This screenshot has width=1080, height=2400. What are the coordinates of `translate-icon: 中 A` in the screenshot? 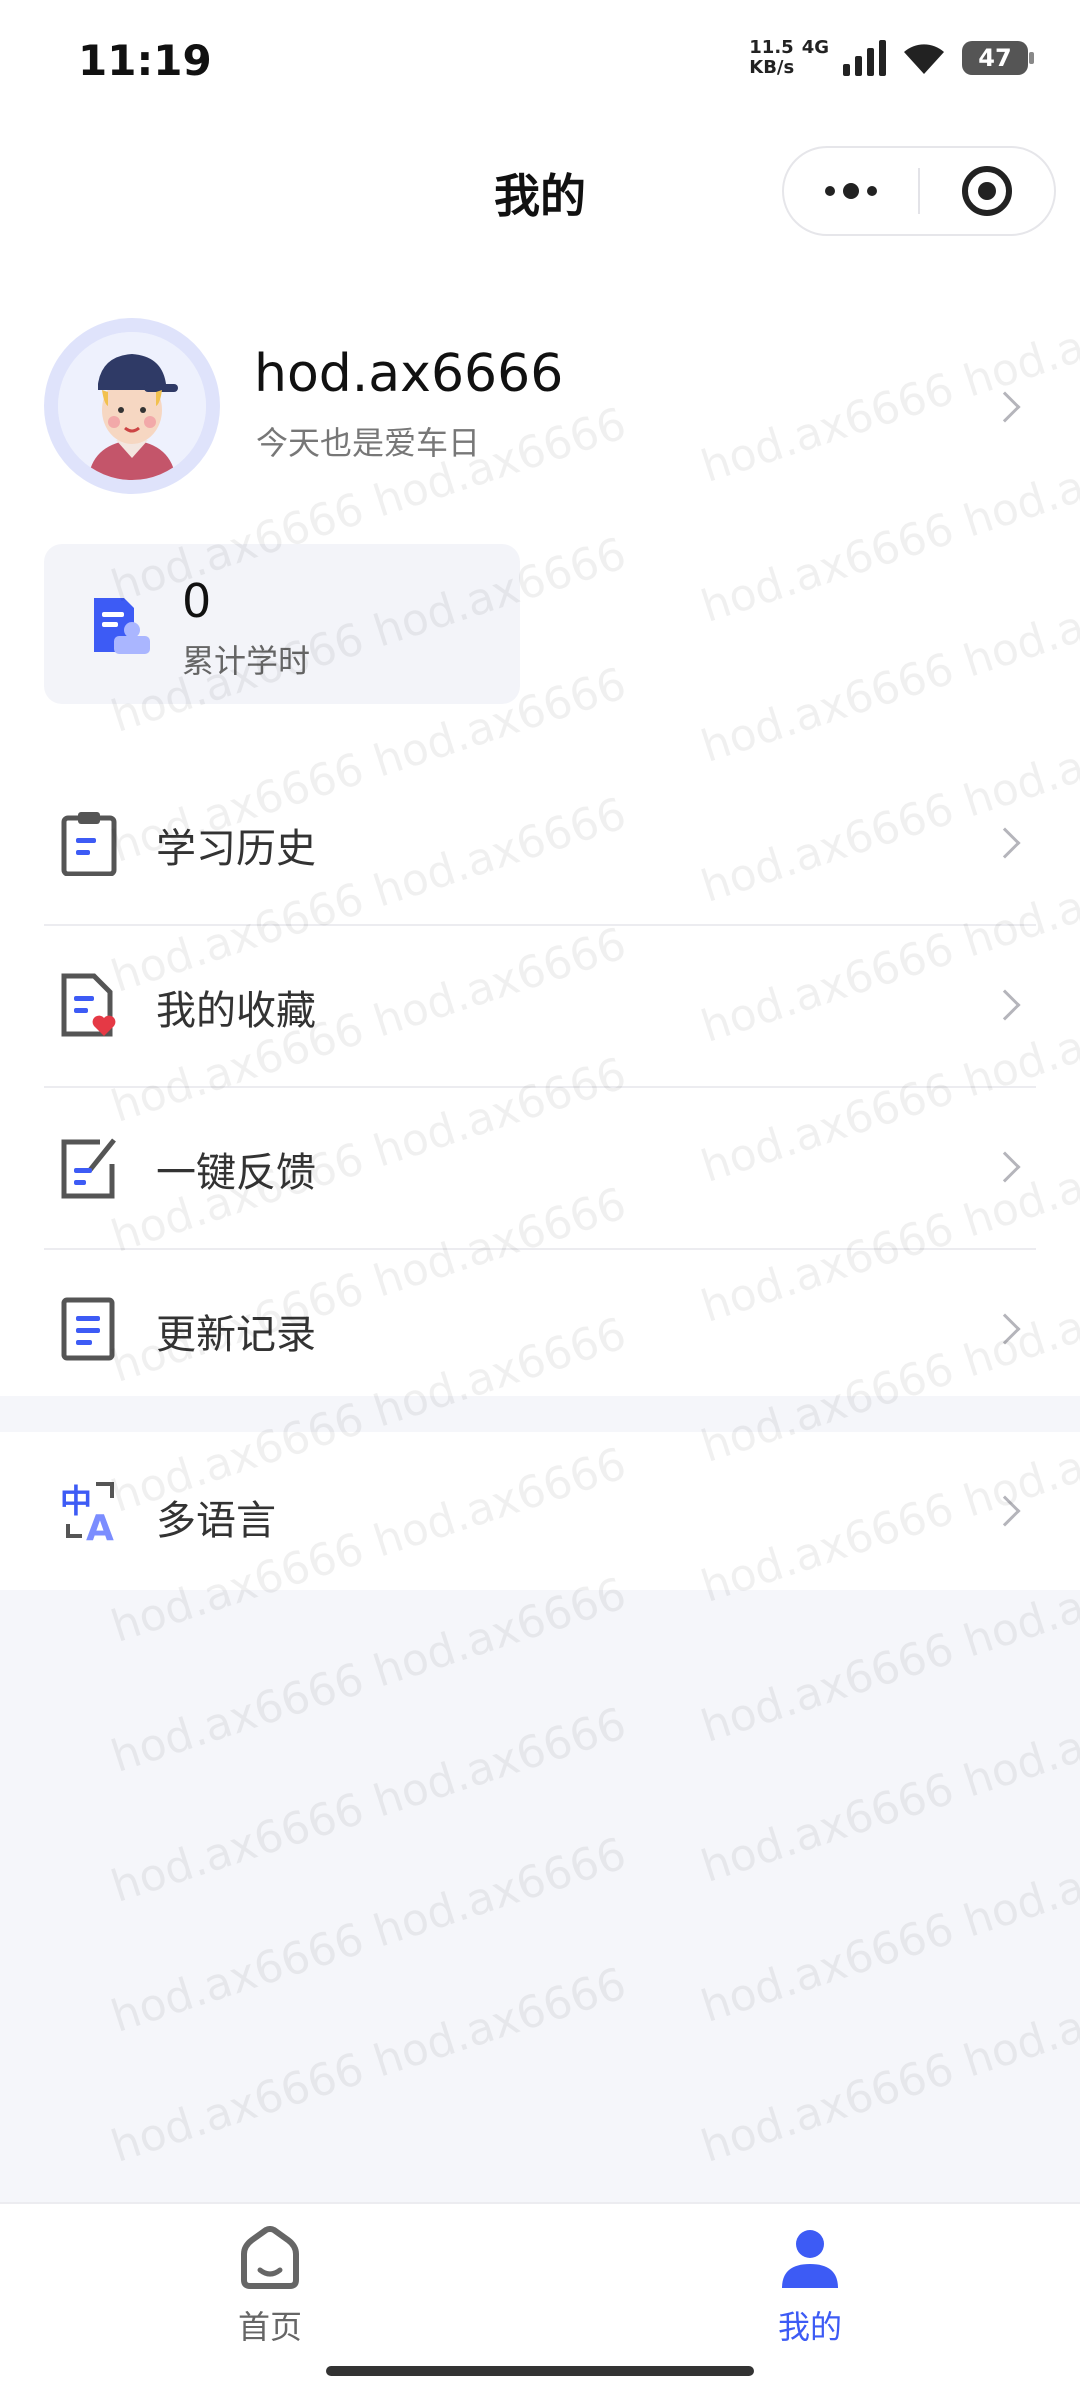 It's located at (87, 1513).